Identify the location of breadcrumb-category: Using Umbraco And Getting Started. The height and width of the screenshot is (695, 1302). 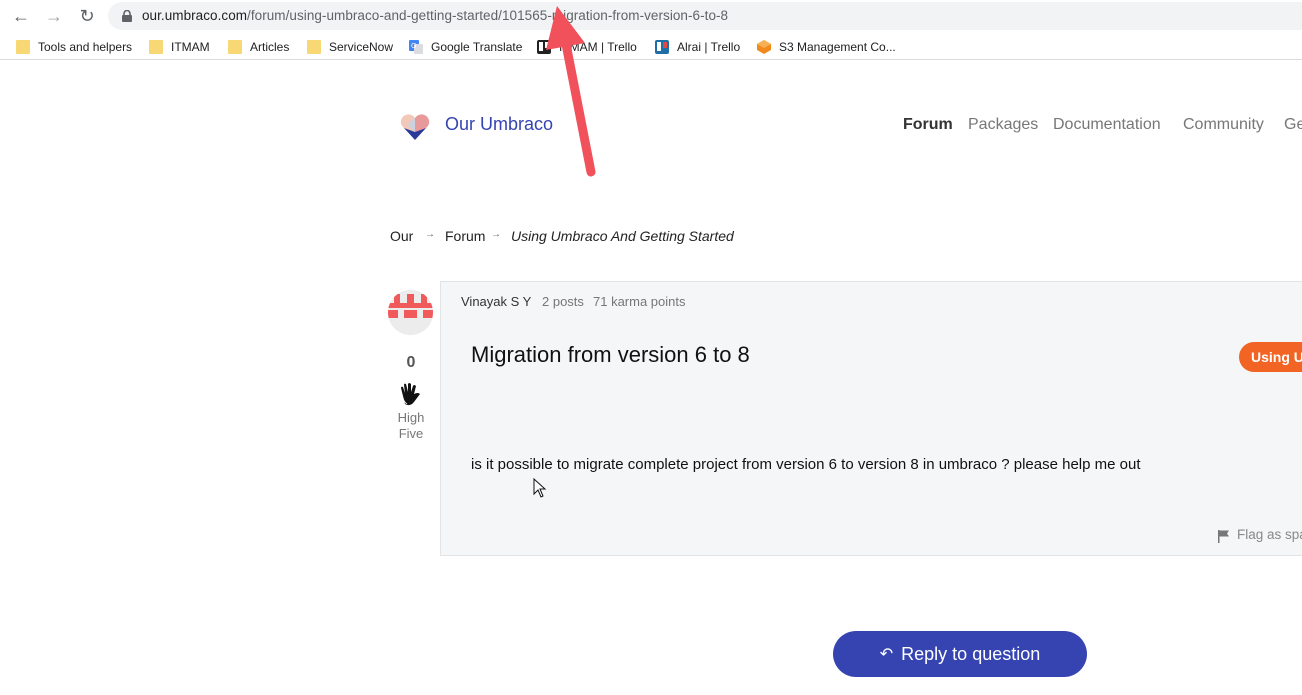
(622, 236).